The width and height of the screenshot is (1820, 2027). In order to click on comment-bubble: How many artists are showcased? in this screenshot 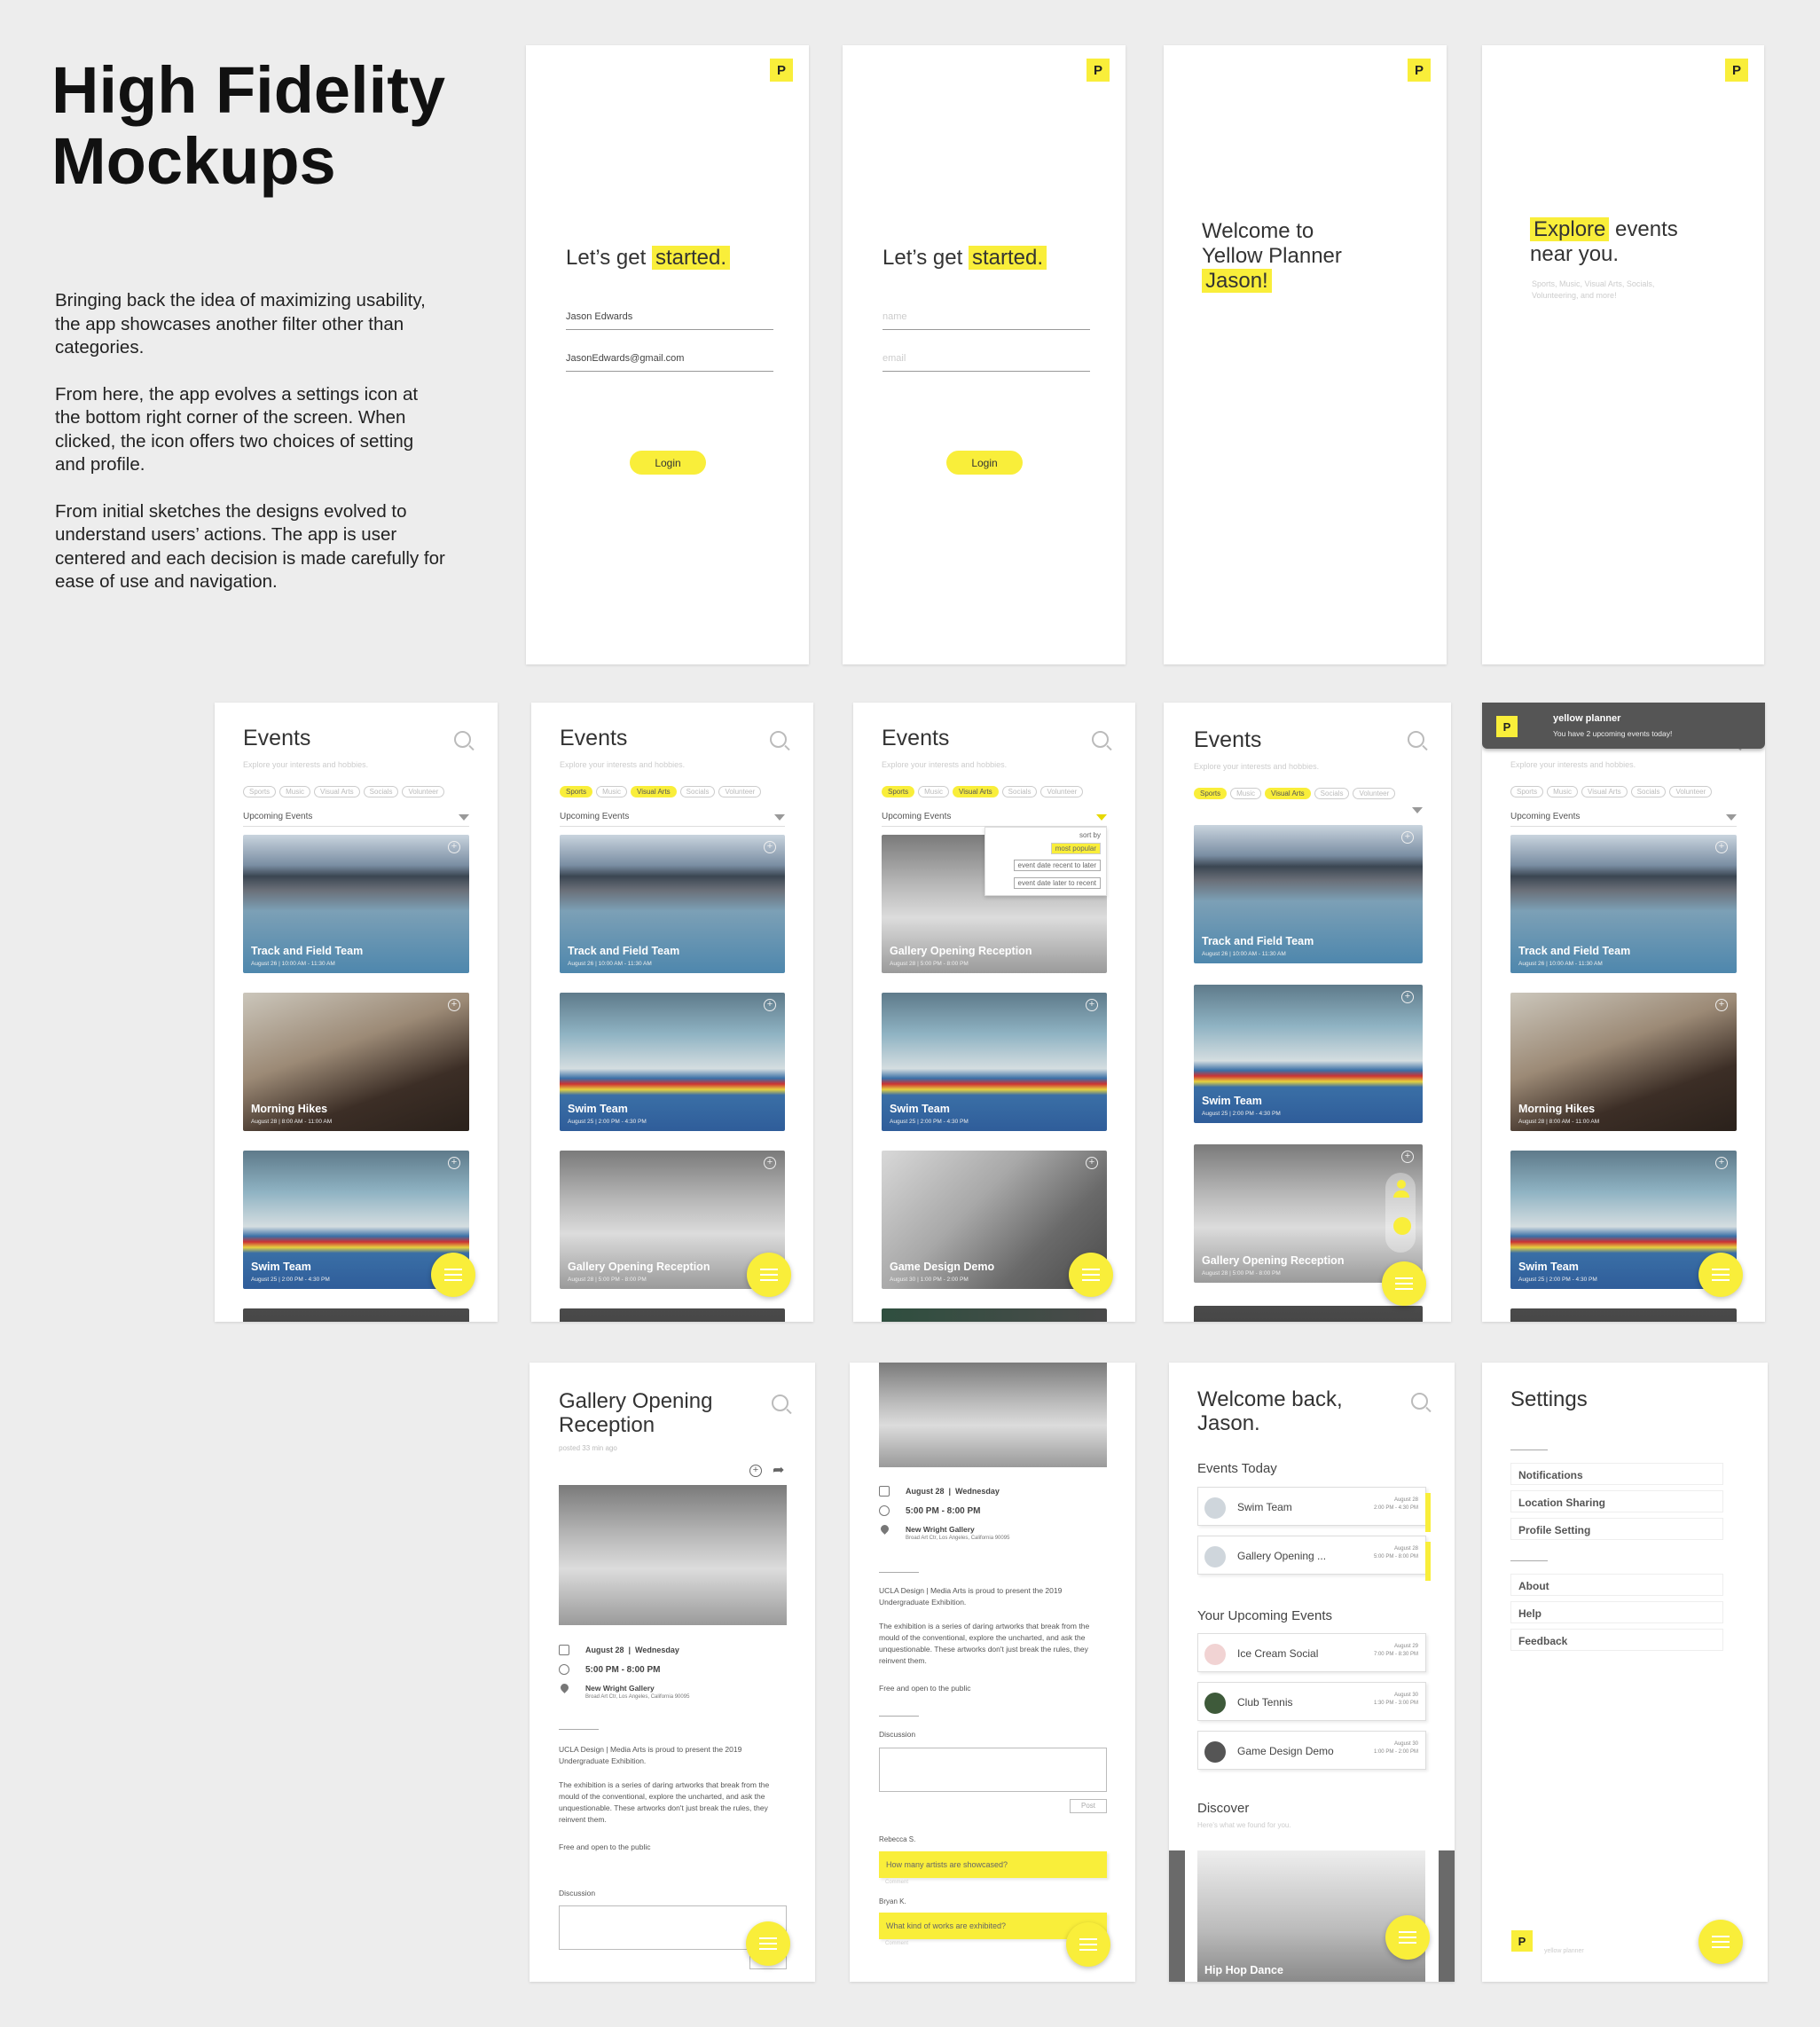, I will do `click(993, 1864)`.